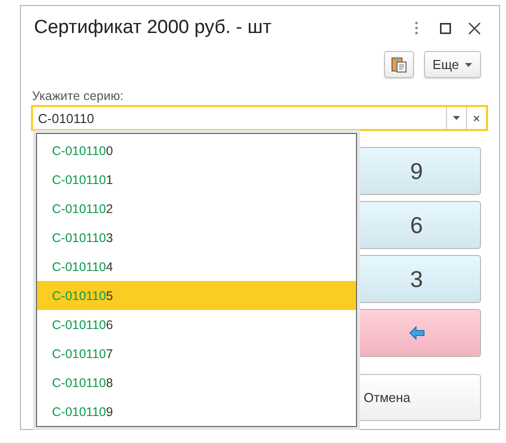 The image size is (506, 443). What do you see at coordinates (196, 324) in the screenshot?
I see `list-item: C-0101106` at bounding box center [196, 324].